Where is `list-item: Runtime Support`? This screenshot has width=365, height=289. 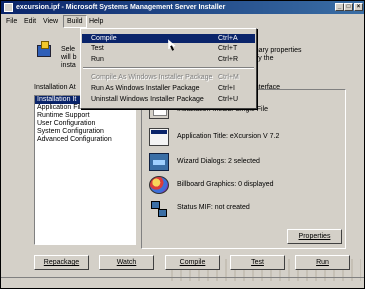
list-item: Runtime Support is located at coordinates (85, 116).